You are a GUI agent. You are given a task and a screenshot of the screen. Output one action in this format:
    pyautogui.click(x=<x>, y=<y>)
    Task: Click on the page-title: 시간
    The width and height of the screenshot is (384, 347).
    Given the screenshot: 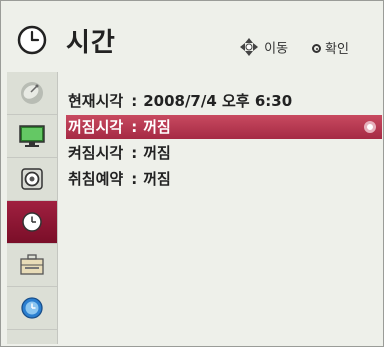 What is the action you would take?
    pyautogui.click(x=91, y=43)
    